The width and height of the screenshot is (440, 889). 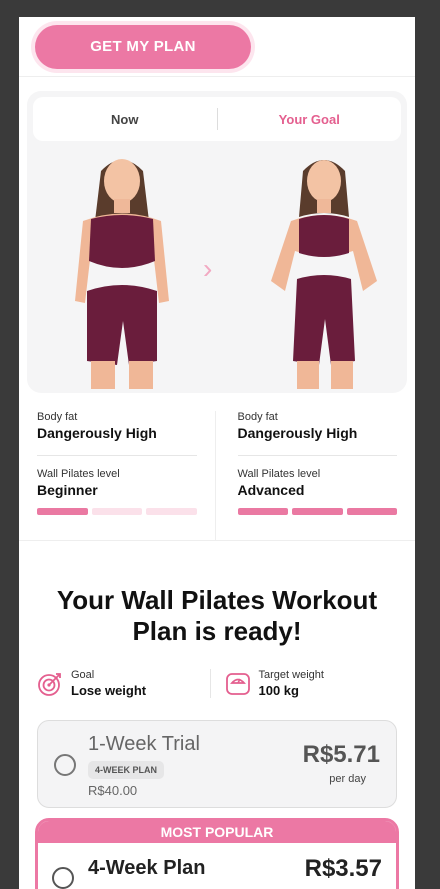 I want to click on top-bar: GET MY PLAN, so click(x=217, y=47).